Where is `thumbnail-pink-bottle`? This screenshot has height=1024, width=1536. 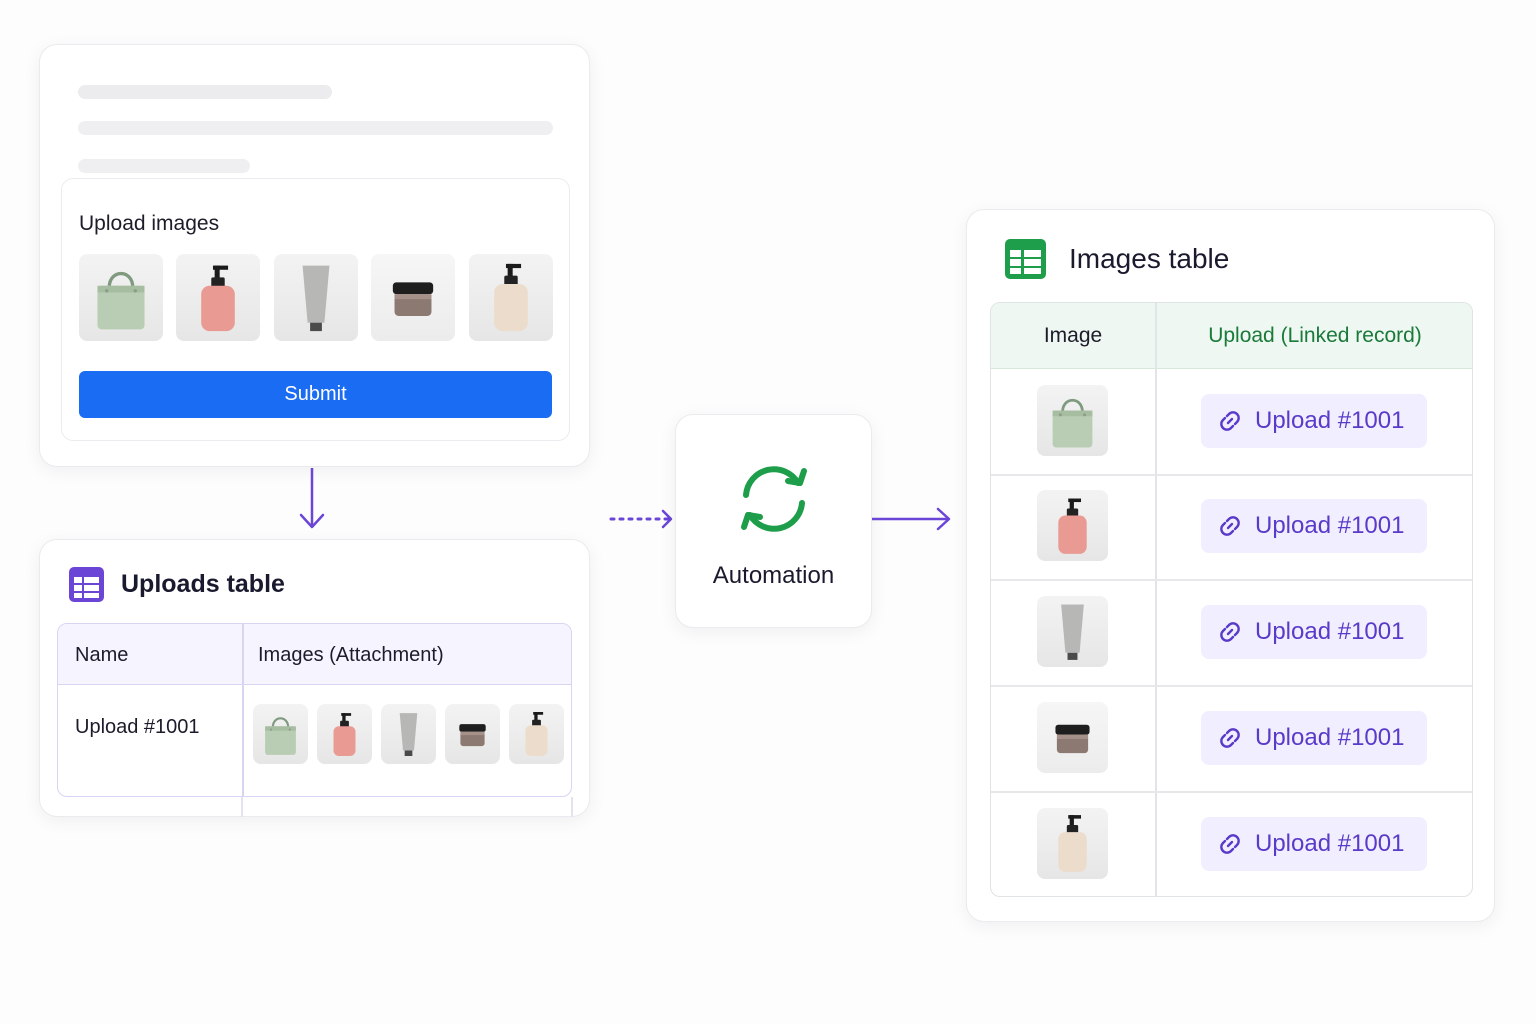
thumbnail-pink-bottle is located at coordinates (218, 297).